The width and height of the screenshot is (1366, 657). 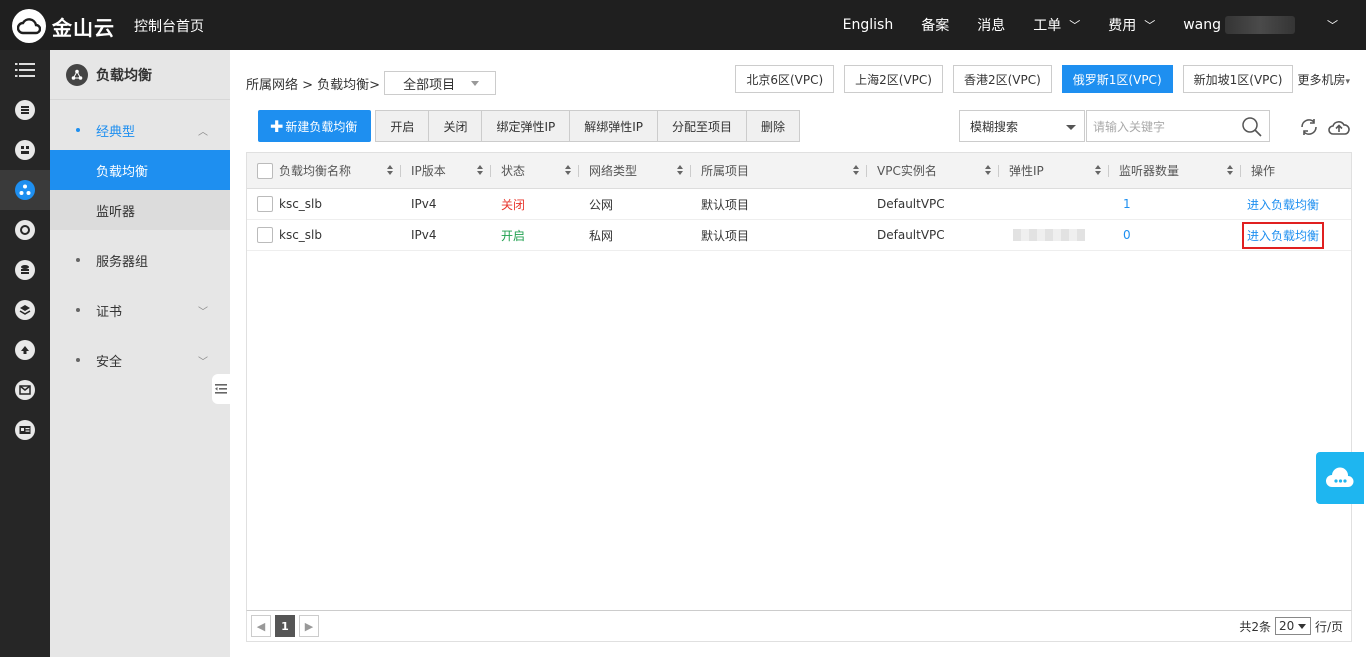 What do you see at coordinates (25, 230) in the screenshot?
I see `nav-network` at bounding box center [25, 230].